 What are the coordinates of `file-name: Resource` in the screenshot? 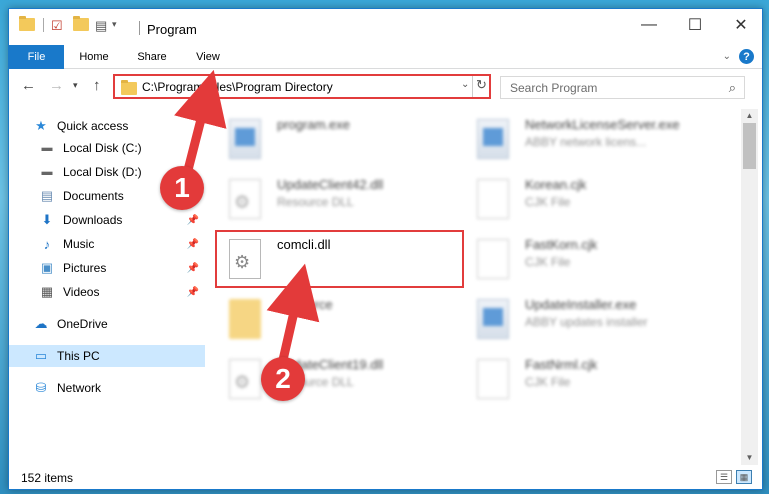 It's located at (305, 304).